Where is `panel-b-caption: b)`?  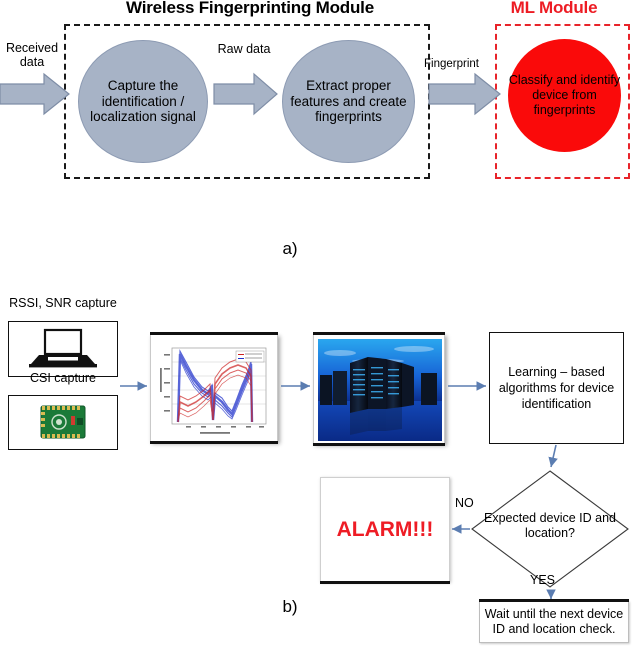
panel-b-caption: b) is located at coordinates (290, 606).